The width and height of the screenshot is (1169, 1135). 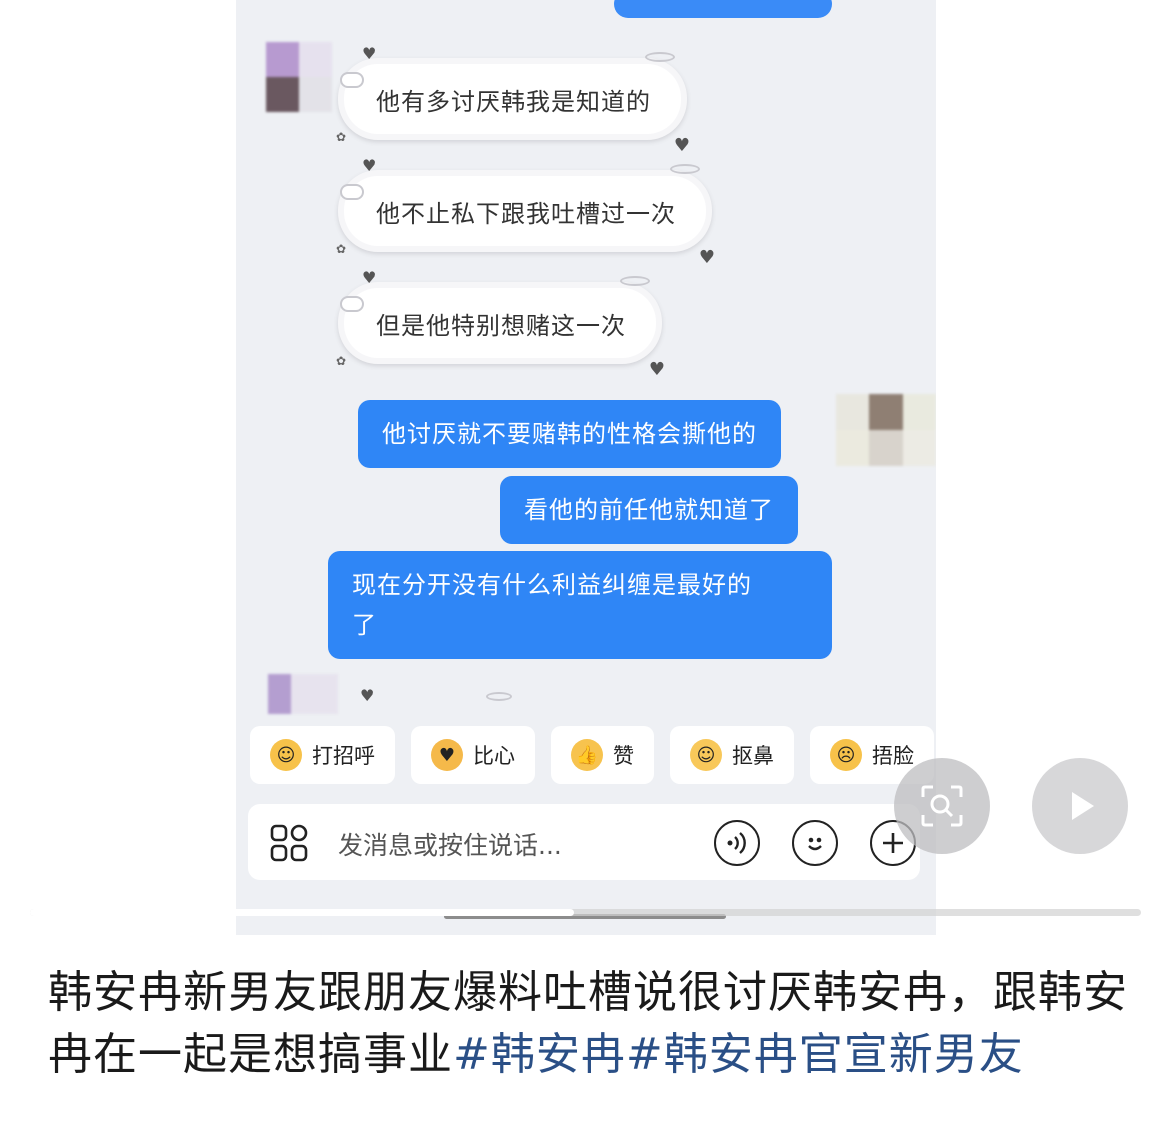 I want to click on emoji-icon, so click(x=815, y=843).